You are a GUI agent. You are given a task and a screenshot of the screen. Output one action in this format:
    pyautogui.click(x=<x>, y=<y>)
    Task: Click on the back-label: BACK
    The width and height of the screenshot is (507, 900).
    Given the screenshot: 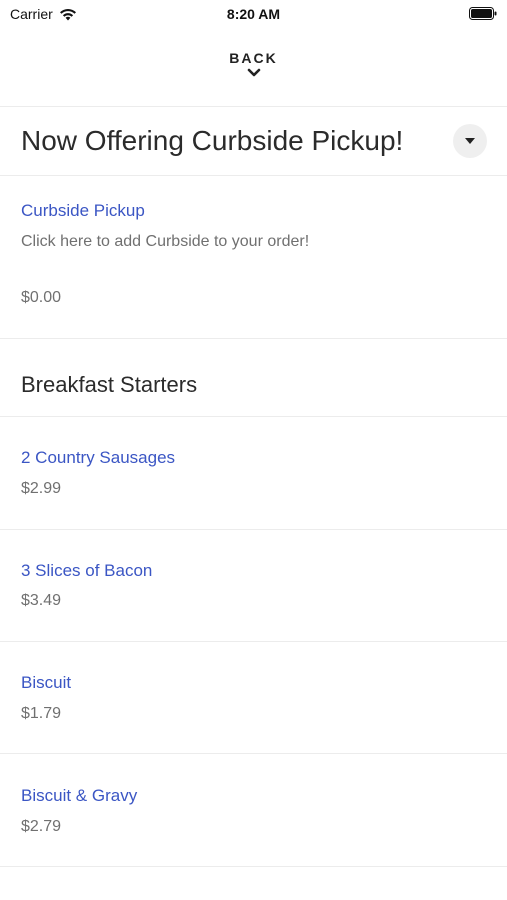 What is the action you would take?
    pyautogui.click(x=253, y=58)
    